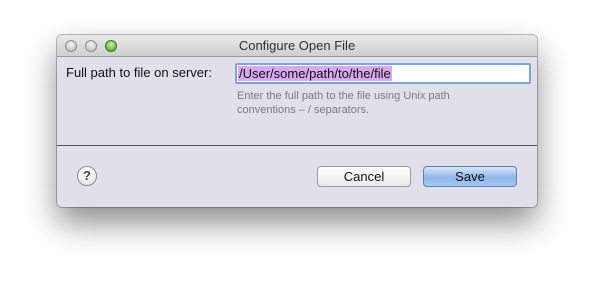 The width and height of the screenshot is (594, 286). Describe the element at coordinates (364, 176) in the screenshot. I see `cancel-button: Cancel` at that location.